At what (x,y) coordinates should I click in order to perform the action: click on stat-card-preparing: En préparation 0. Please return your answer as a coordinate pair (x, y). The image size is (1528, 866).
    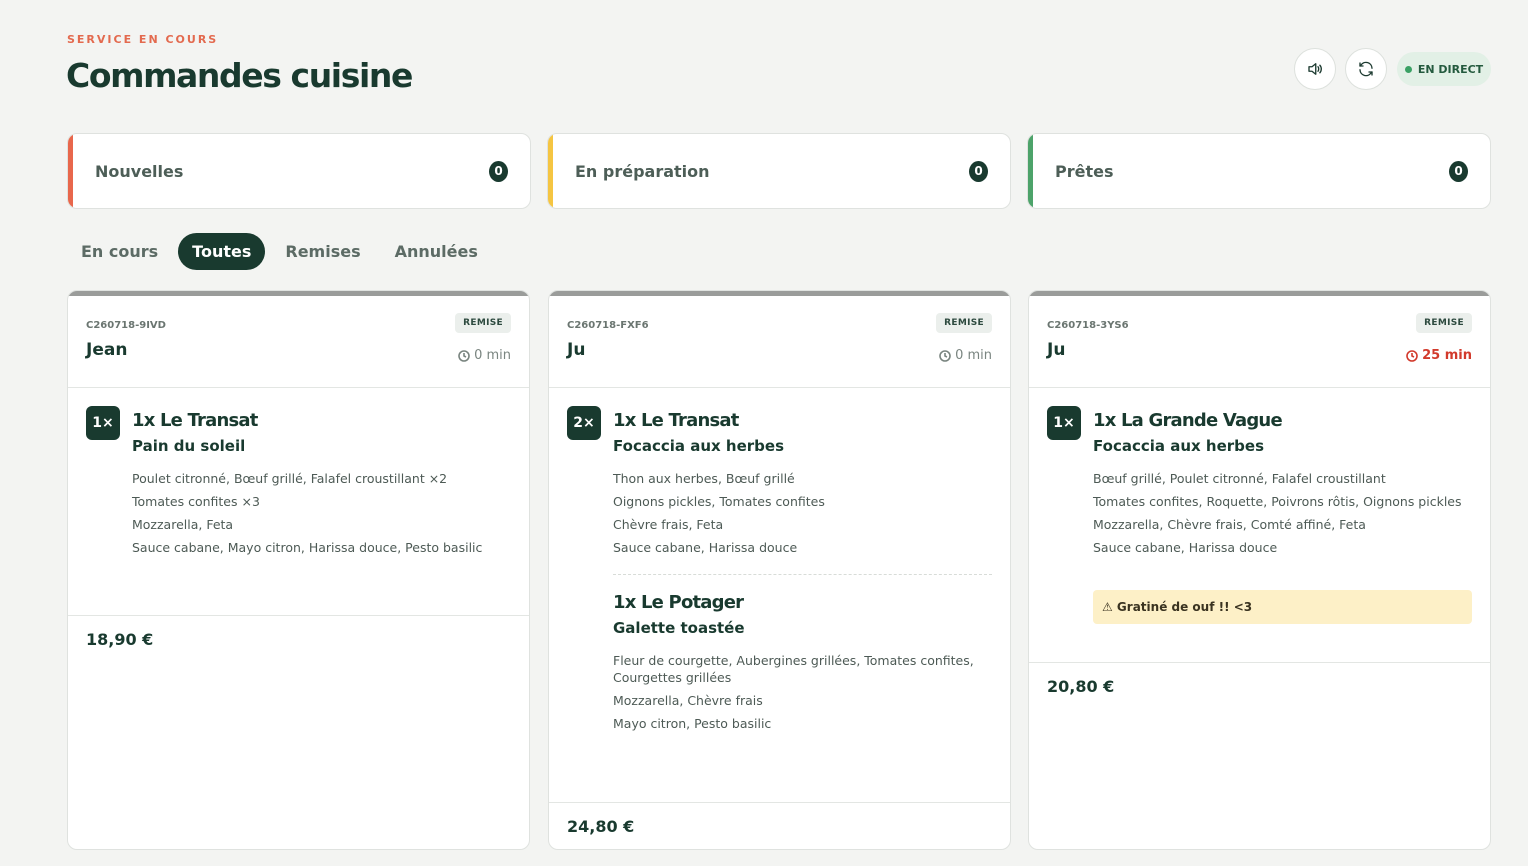
    Looking at the image, I should click on (779, 171).